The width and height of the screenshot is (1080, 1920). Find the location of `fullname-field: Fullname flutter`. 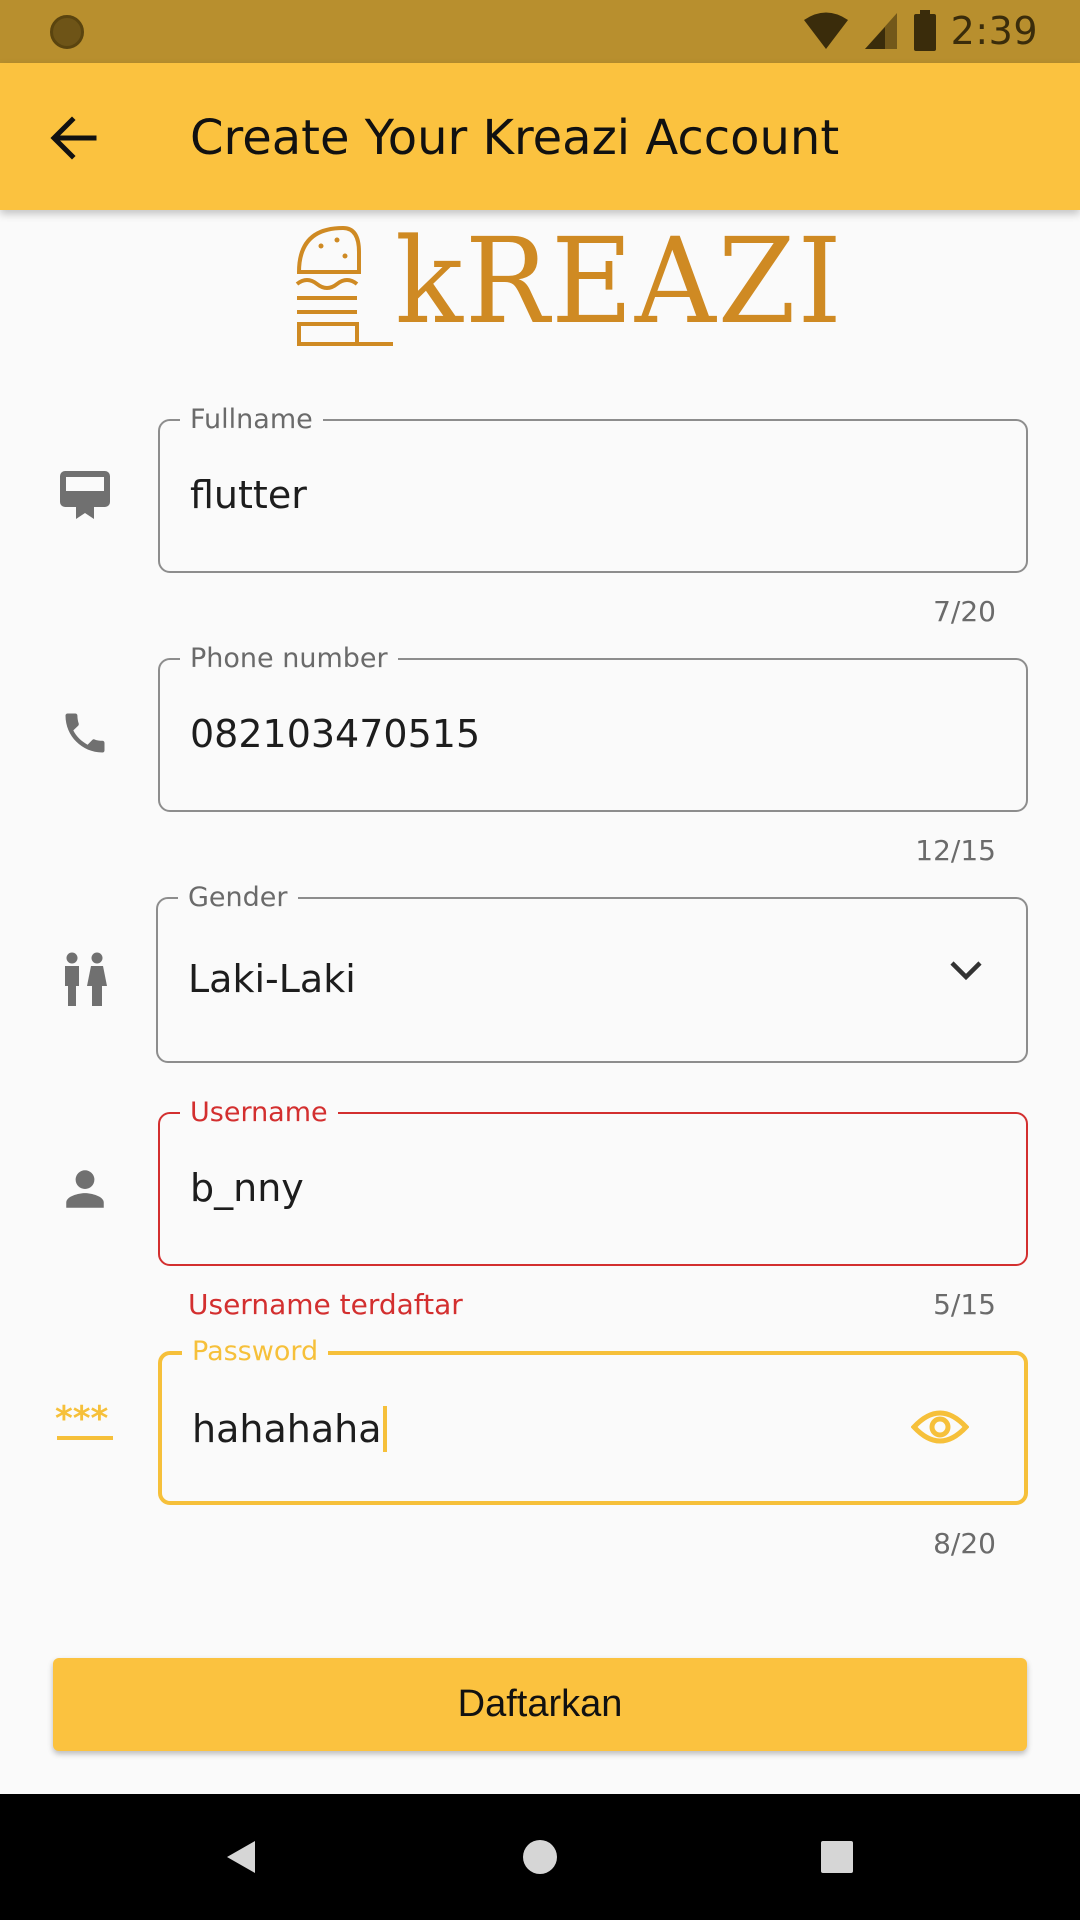

fullname-field: Fullname flutter is located at coordinates (593, 488).